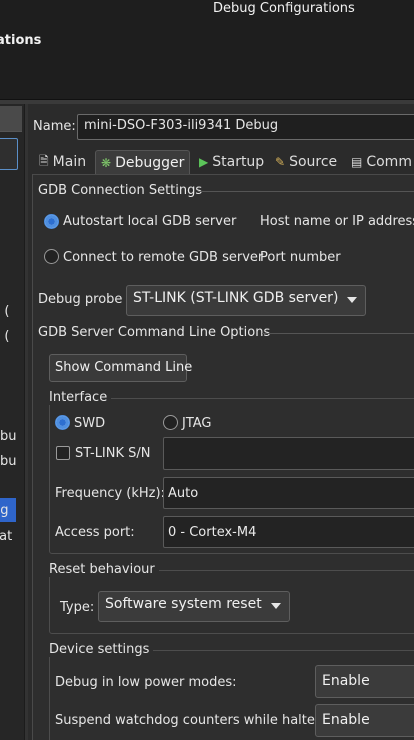  I want to click on low-power-select: Enable, so click(364, 681).